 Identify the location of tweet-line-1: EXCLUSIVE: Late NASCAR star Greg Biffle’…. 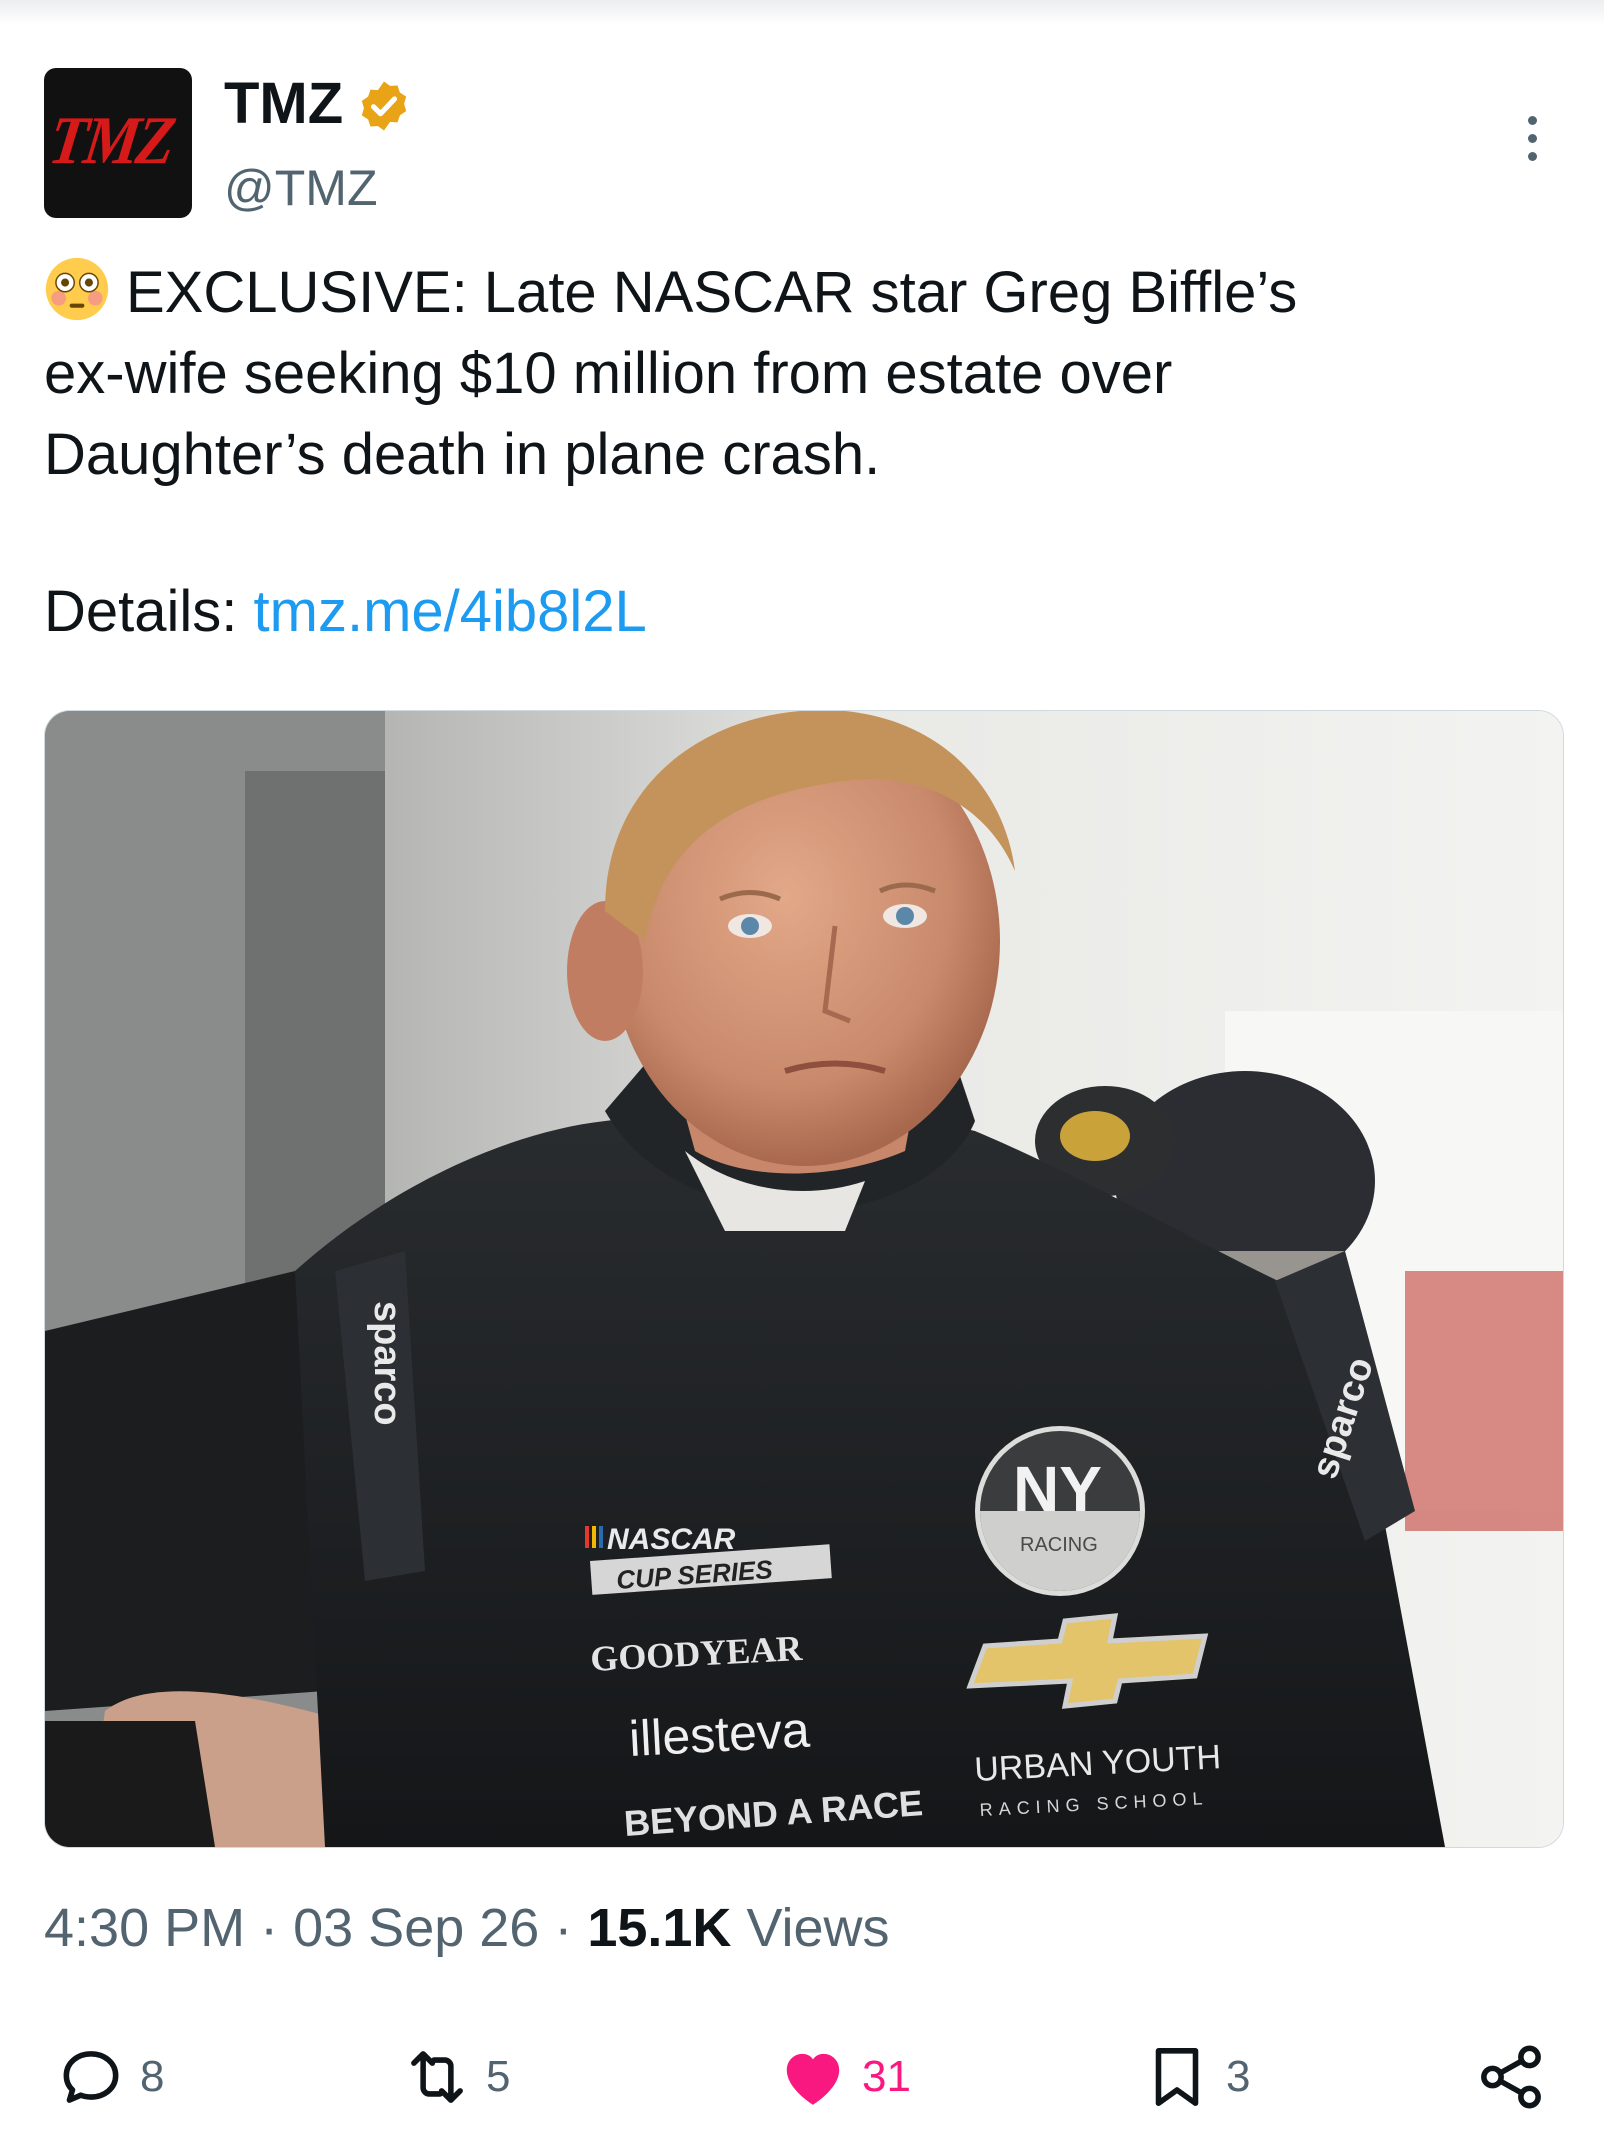
(804, 292).